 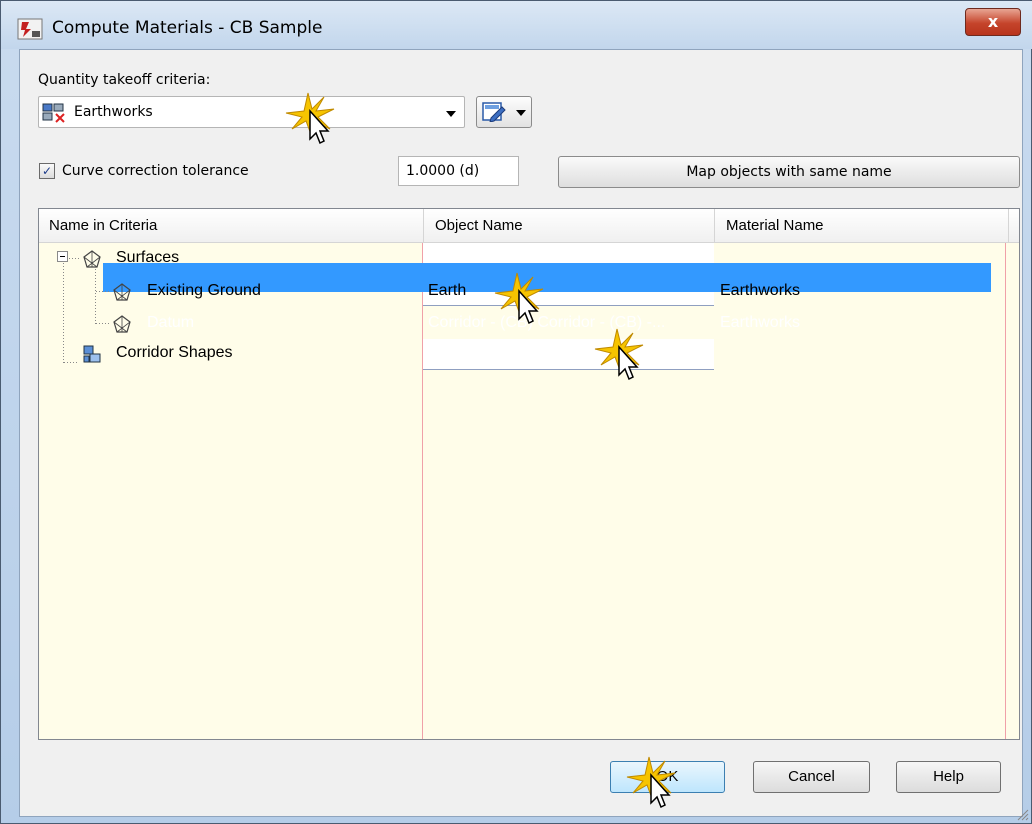 I want to click on curve-correction-label: Curve correction tolerance, so click(x=155, y=171).